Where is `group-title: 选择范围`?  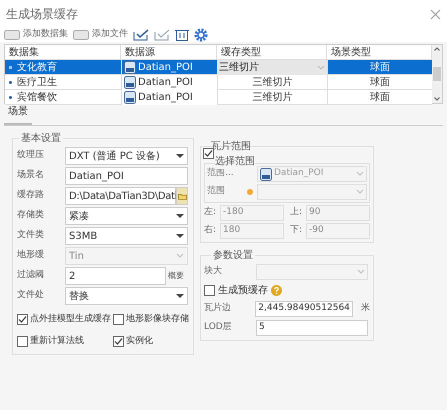
group-title: 选择范围 is located at coordinates (235, 161).